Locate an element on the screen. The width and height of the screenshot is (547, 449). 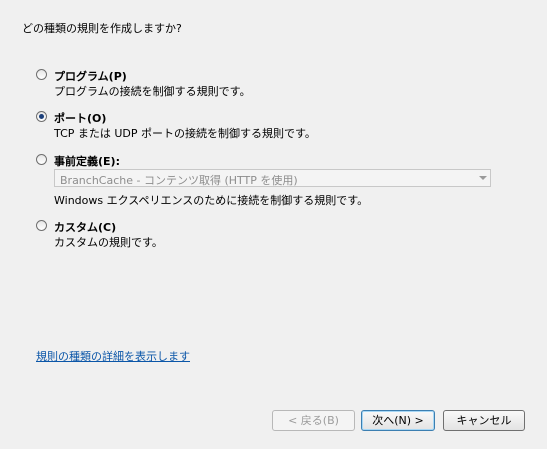
option-predefined-description: Windows エクスペリエンスのために接続を制御する規則です。 is located at coordinates (211, 200).